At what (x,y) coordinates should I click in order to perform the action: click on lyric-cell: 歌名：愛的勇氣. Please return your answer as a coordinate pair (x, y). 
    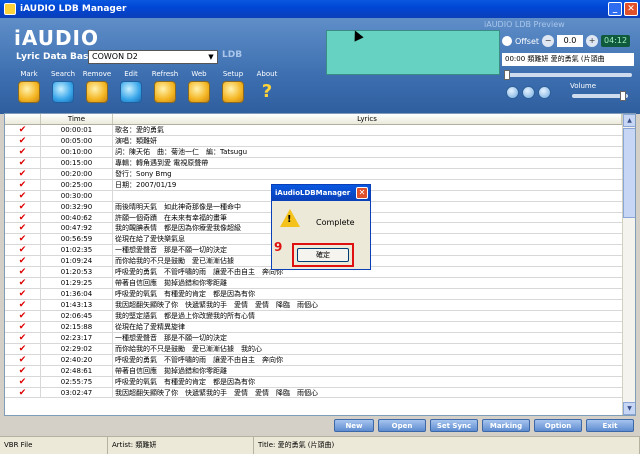
    Looking at the image, I should click on (374, 130).